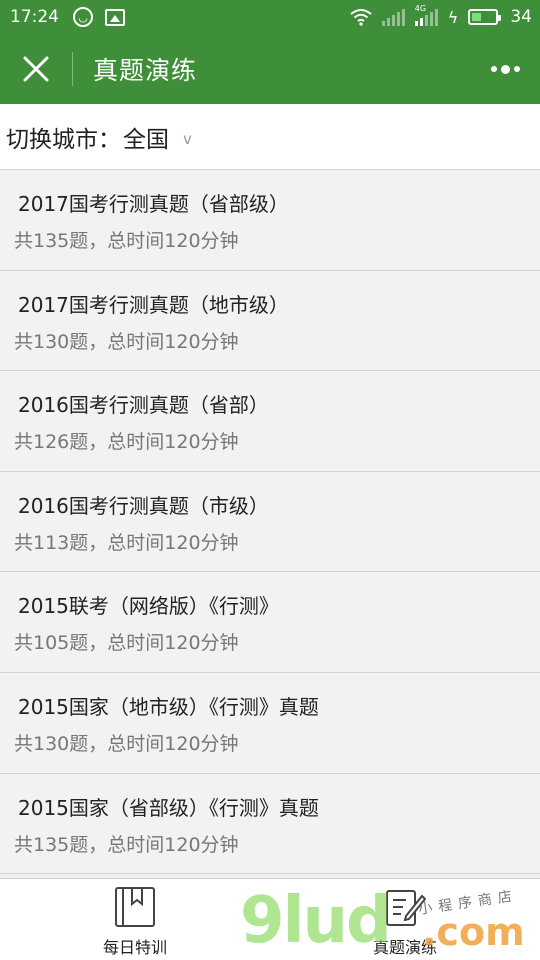  I want to click on page-title: 真题演练, so click(145, 70).